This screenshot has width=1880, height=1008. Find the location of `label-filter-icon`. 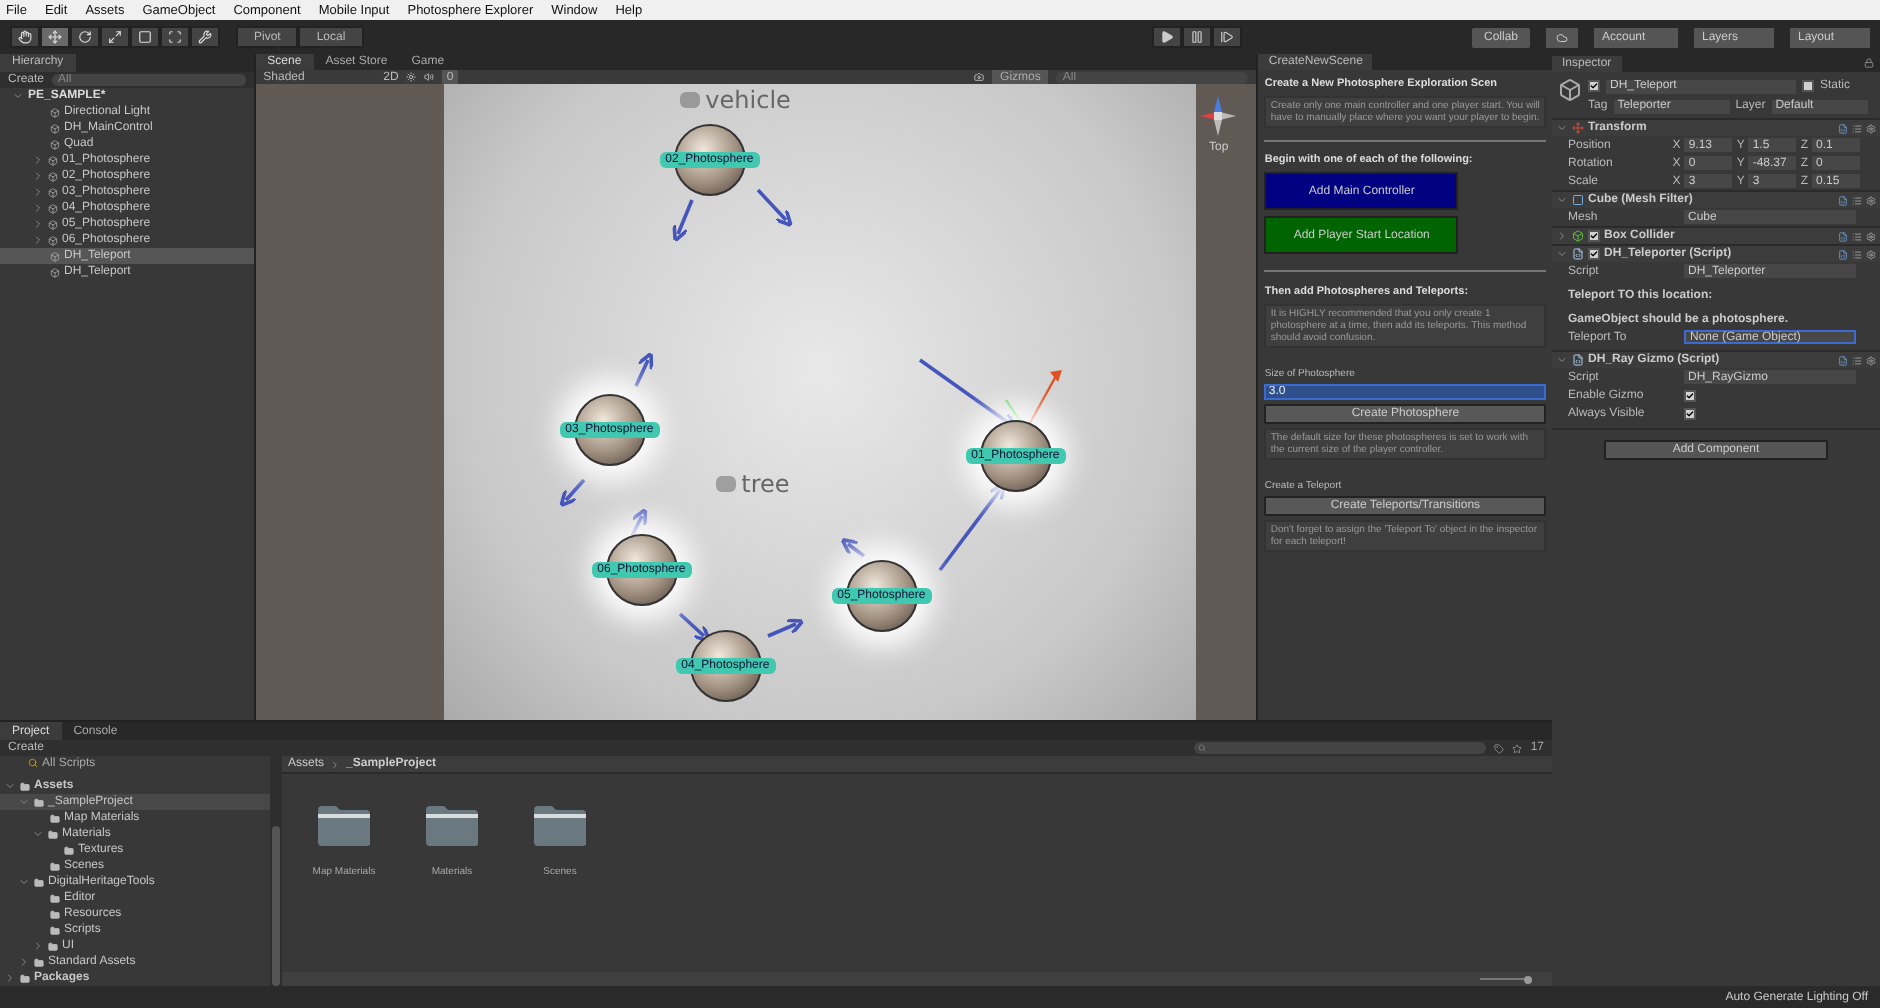

label-filter-icon is located at coordinates (1499, 748).